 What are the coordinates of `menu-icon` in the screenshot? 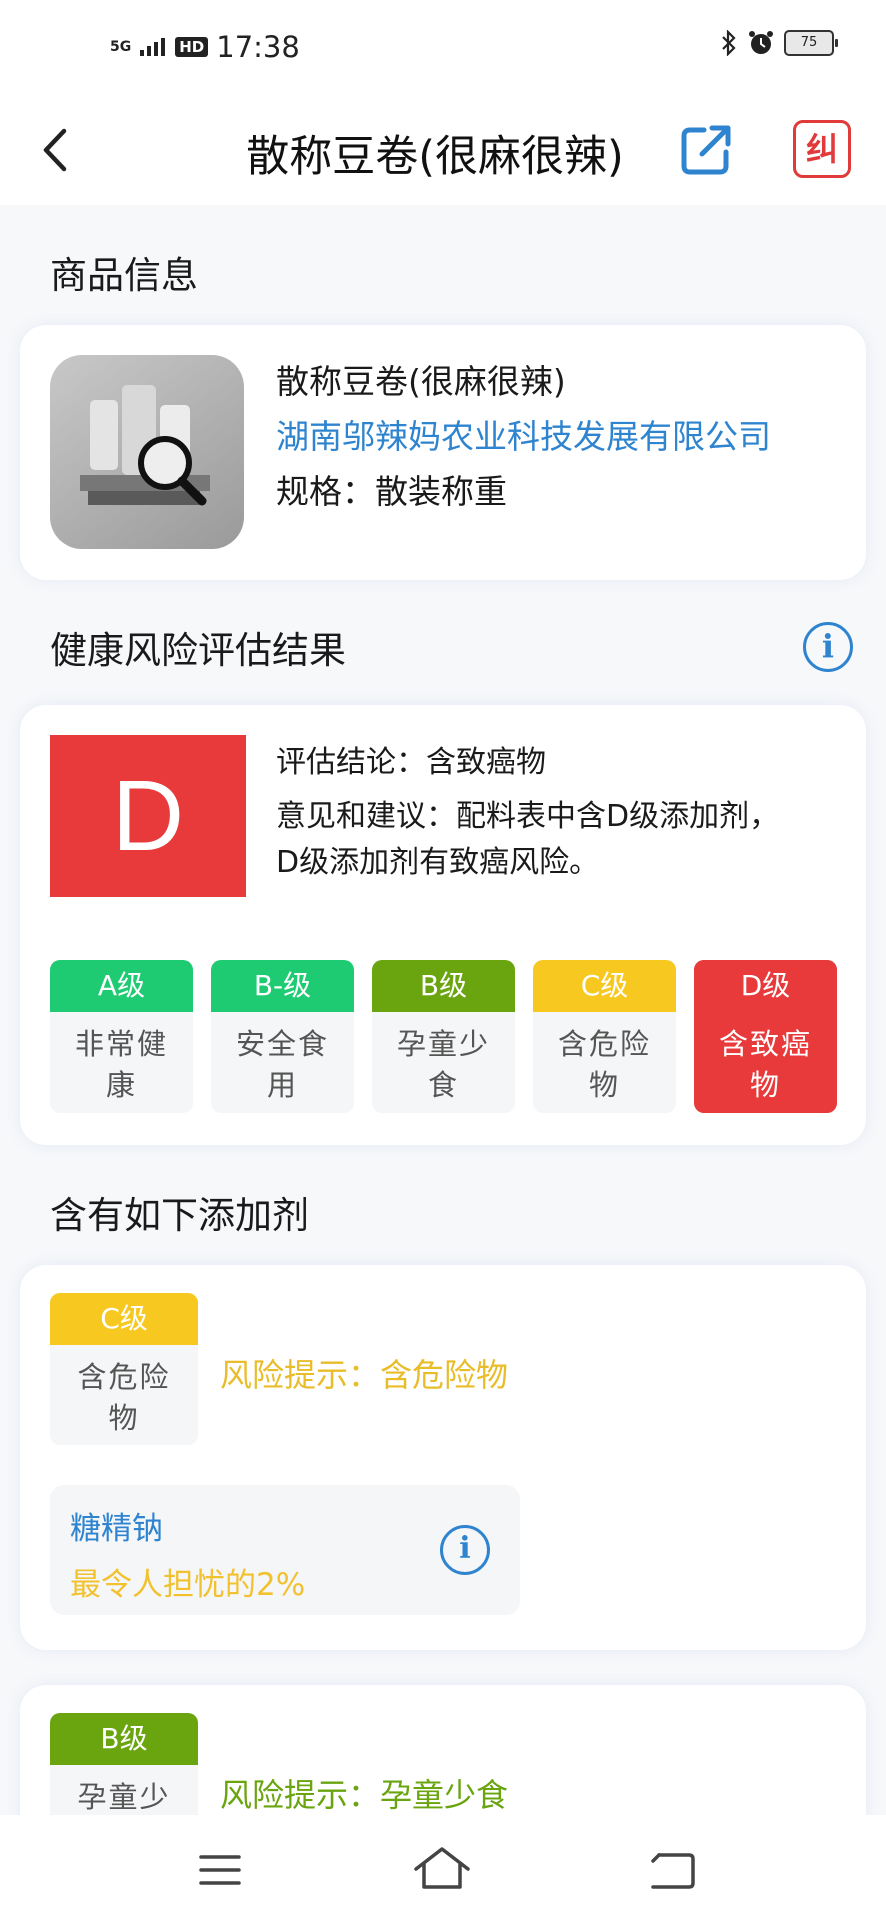 It's located at (220, 1870).